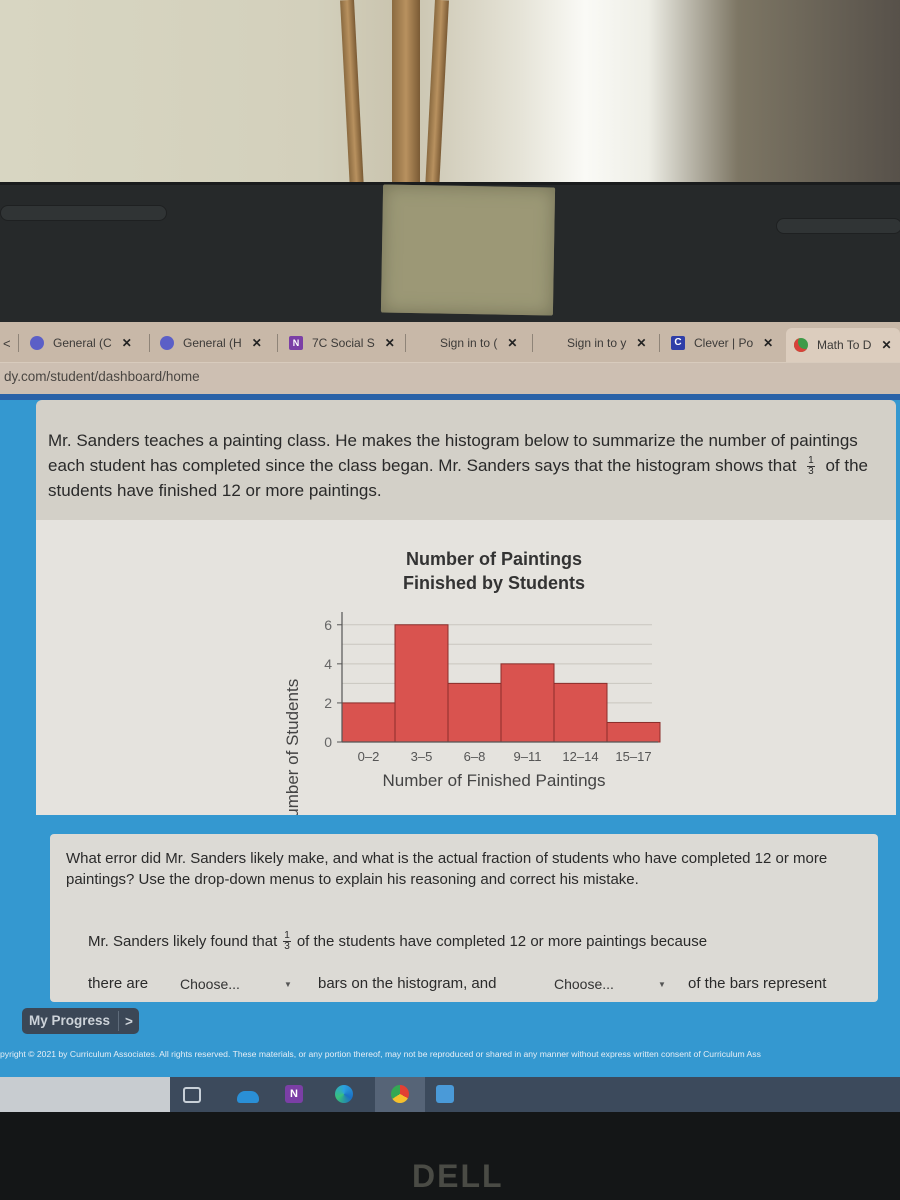 This screenshot has height=1200, width=900. I want to click on my-progress-label: My Progress, so click(71, 1021).